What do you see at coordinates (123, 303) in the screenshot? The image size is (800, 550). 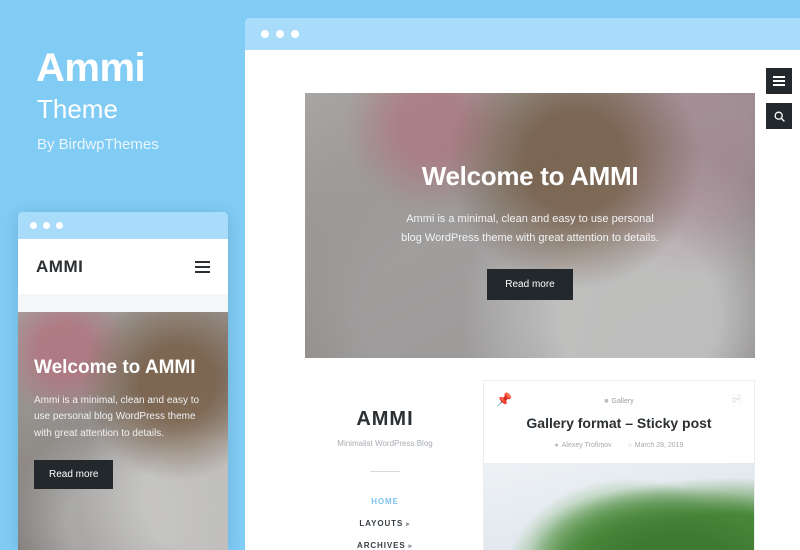 I see `mobile-header-spacer` at bounding box center [123, 303].